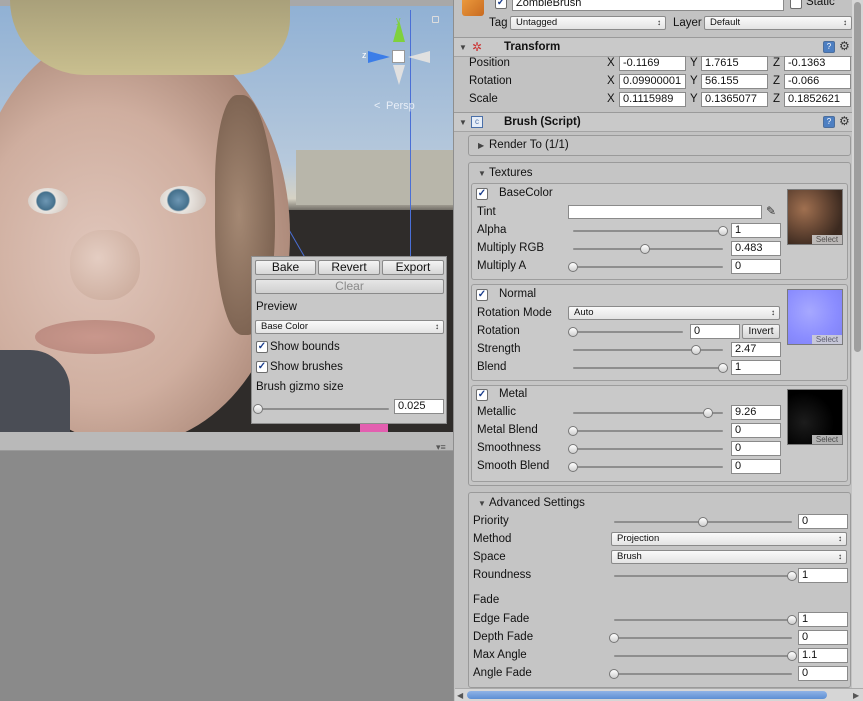 The height and width of the screenshot is (701, 863). I want to click on panel-menu-icon: ▾≡, so click(441, 447).